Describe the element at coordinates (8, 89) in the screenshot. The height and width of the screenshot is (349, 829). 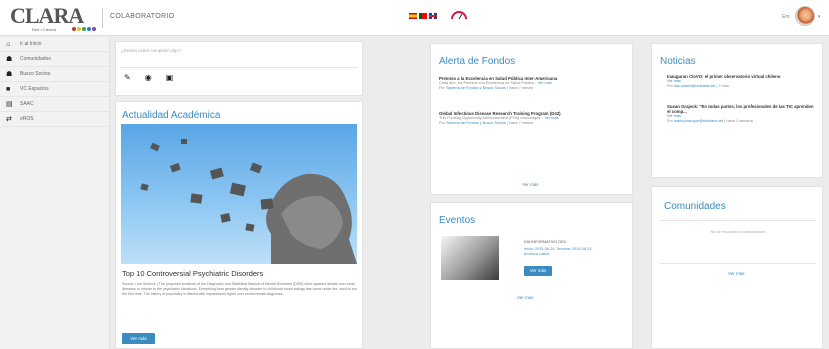
I see `video-icon: ■` at that location.